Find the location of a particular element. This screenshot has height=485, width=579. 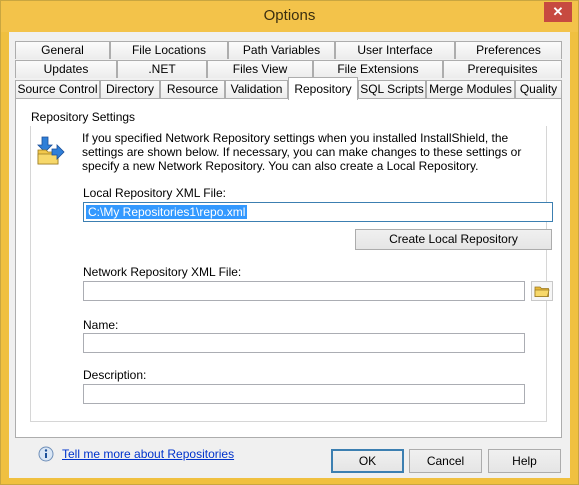

tab-dotnet: .NET is located at coordinates (162, 69).